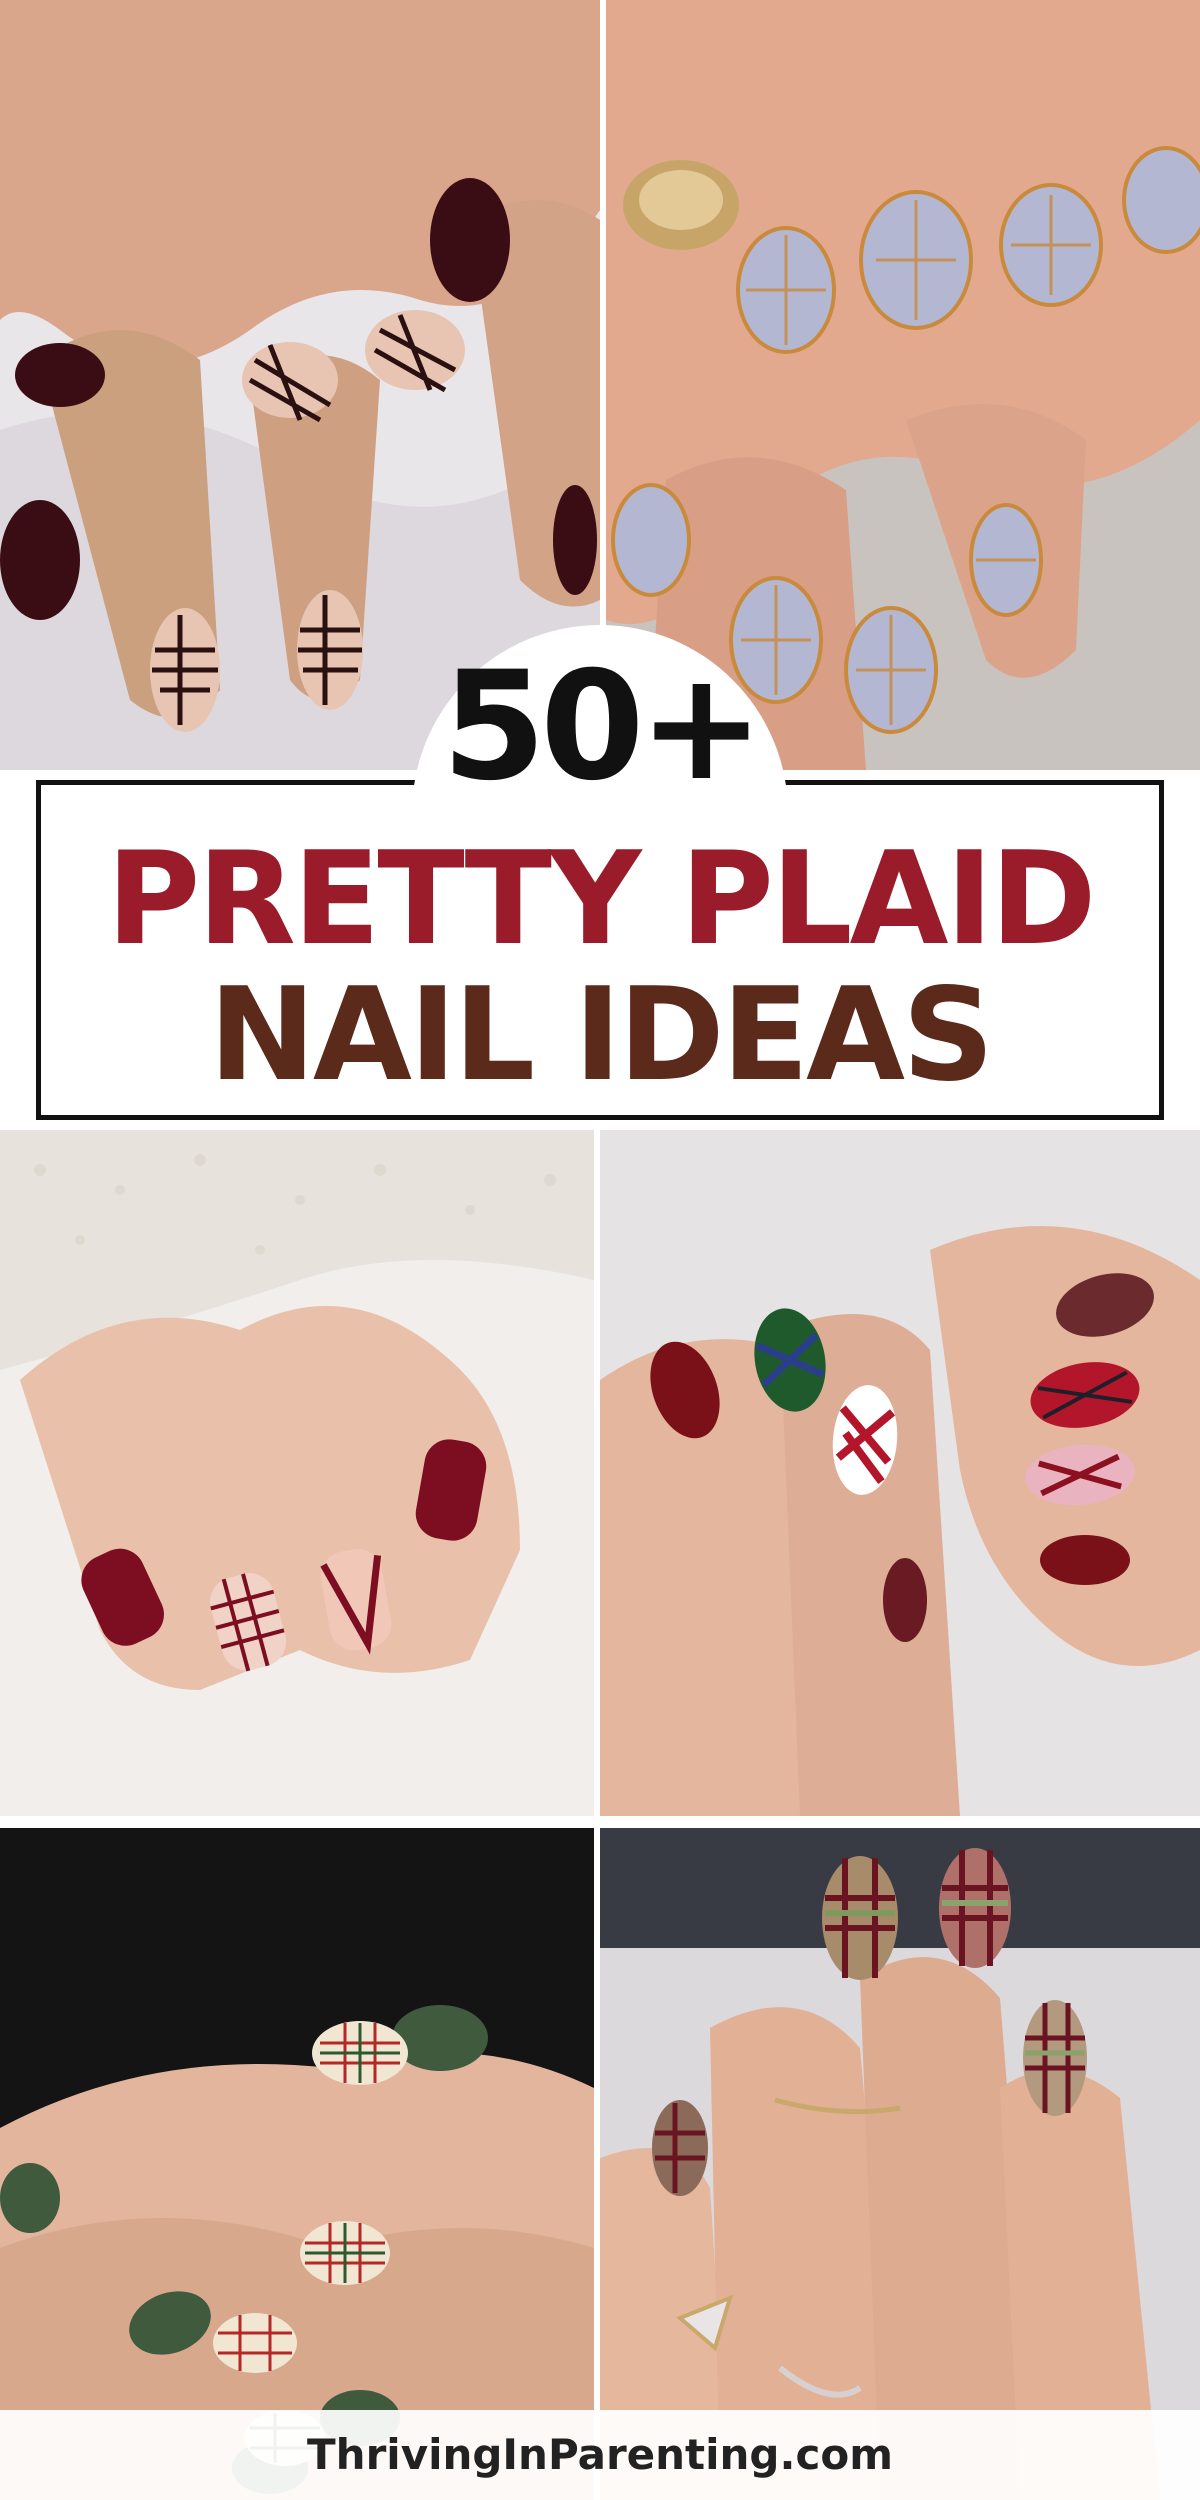 Image resolution: width=1200 pixels, height=2500 pixels. Describe the element at coordinates (900, 1473) in the screenshot. I see `photo-argyle-tartan-nails` at that location.